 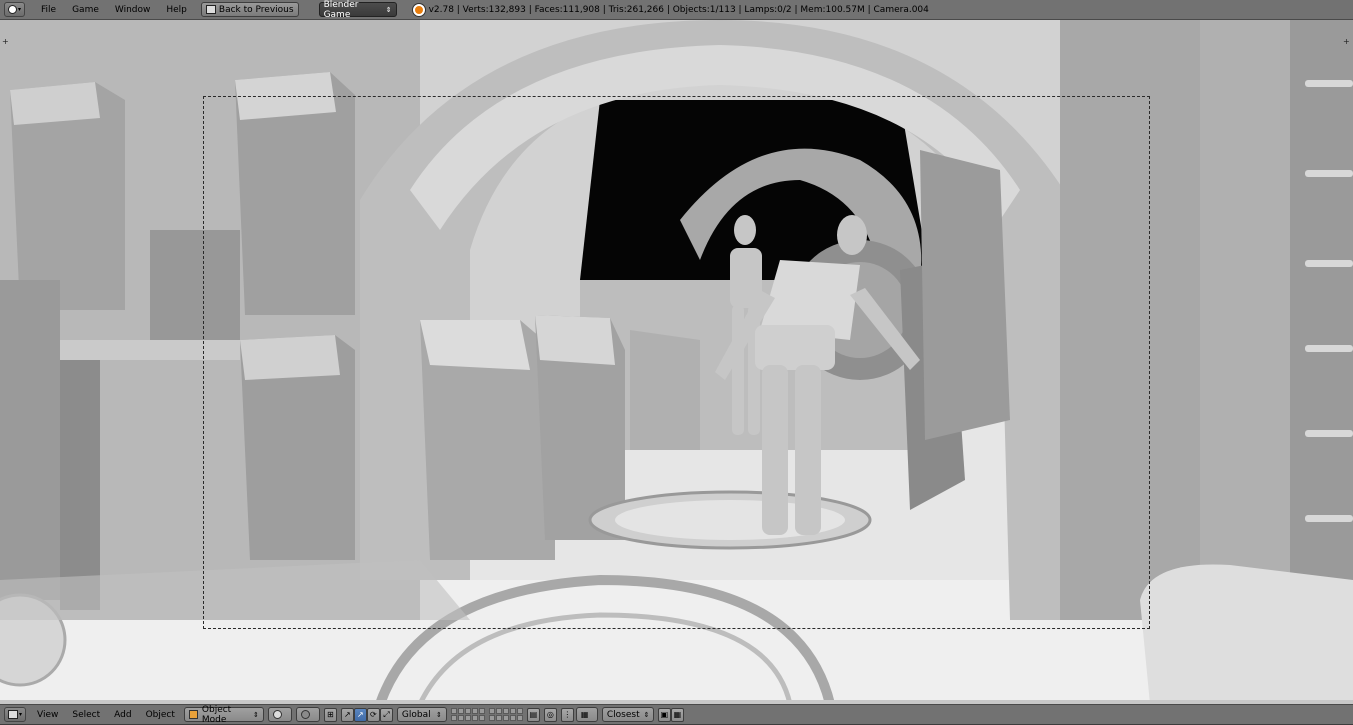 What do you see at coordinates (133, 10) in the screenshot?
I see `menu-window: Window` at bounding box center [133, 10].